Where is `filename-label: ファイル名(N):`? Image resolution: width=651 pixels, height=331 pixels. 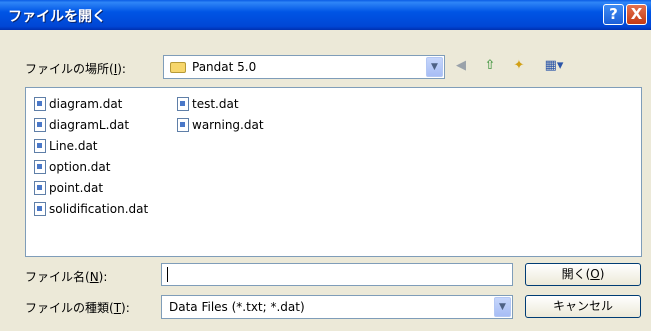 filename-label: ファイル名(N): is located at coordinates (66, 277).